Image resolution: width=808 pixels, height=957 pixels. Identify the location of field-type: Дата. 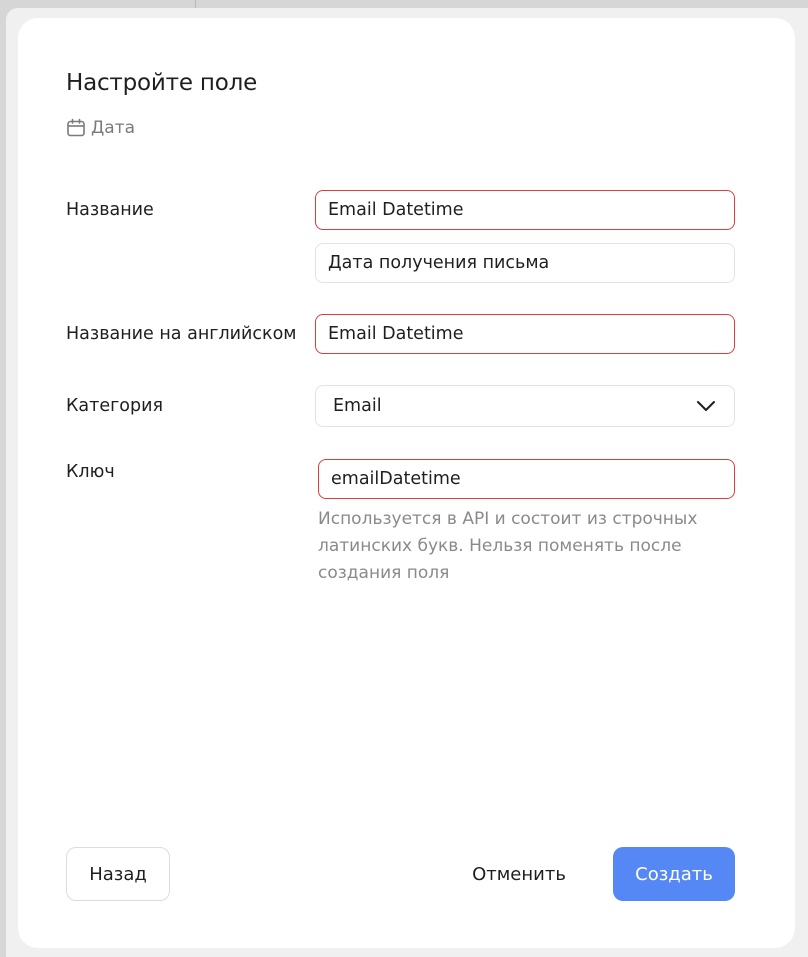
(100, 128).